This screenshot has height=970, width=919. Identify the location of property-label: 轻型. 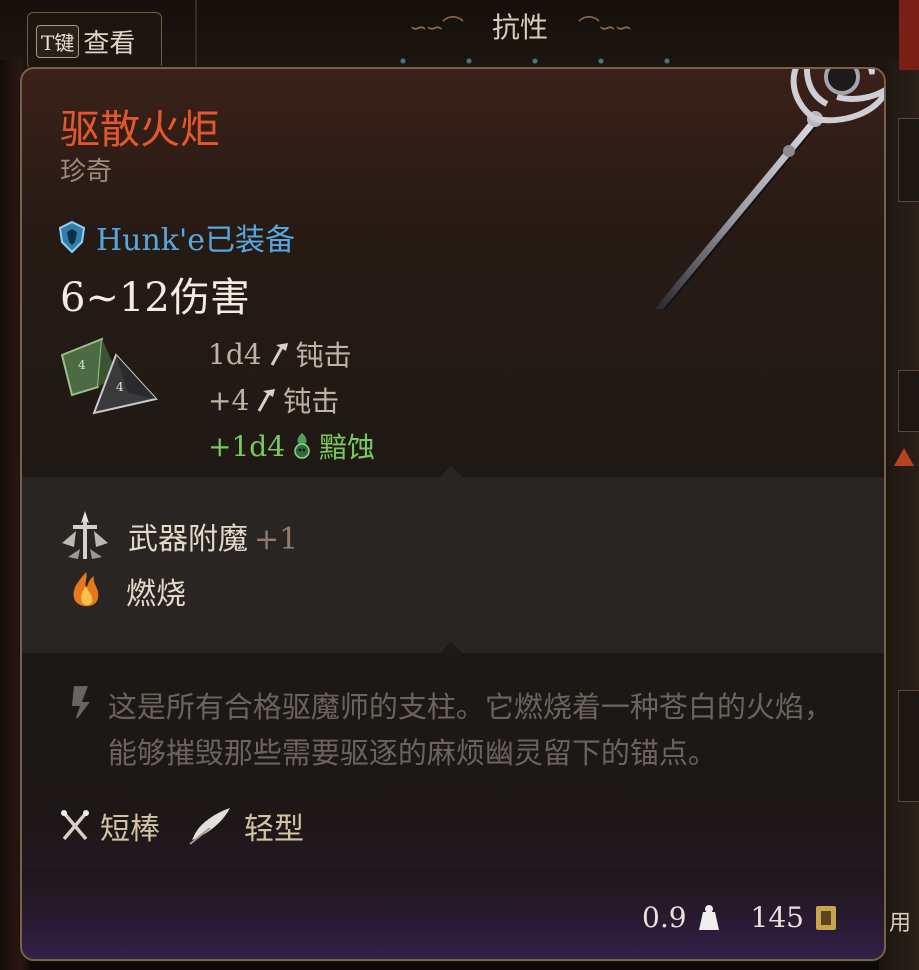
(274, 829).